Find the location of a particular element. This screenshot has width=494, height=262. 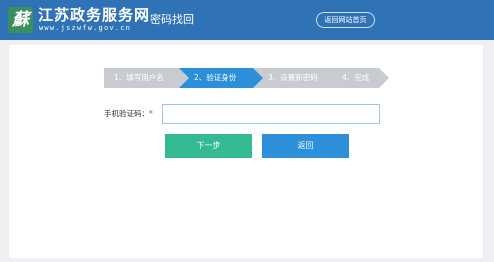

site-url: www.jszwfw.gov.cn is located at coordinates (85, 28).